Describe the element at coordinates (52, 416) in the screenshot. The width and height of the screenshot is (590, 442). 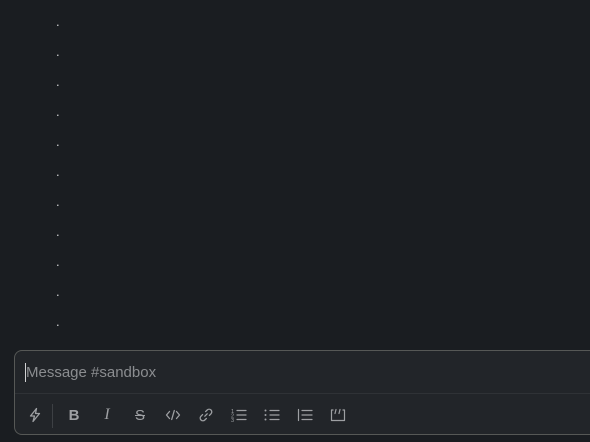
I see `toolbar-divider` at that location.